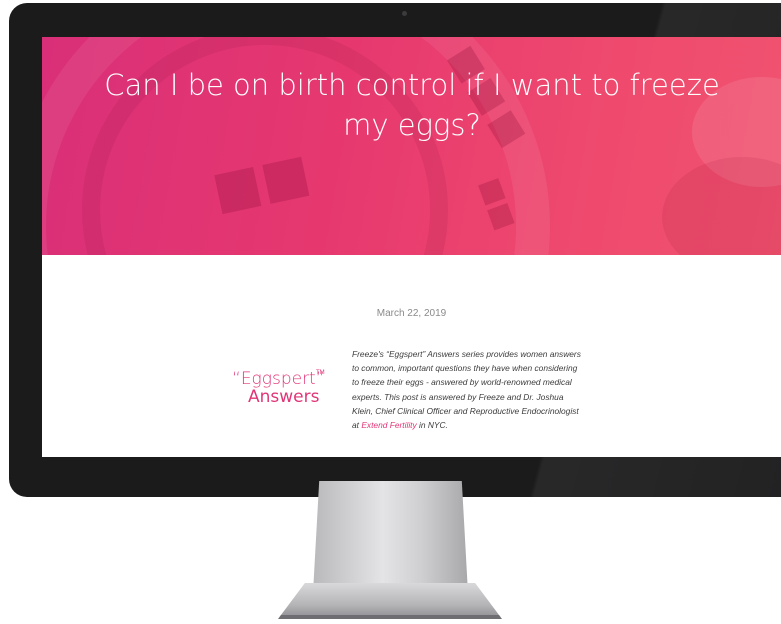 The height and width of the screenshot is (624, 781). Describe the element at coordinates (284, 397) in the screenshot. I see `logo-word-answers: Answers` at that location.